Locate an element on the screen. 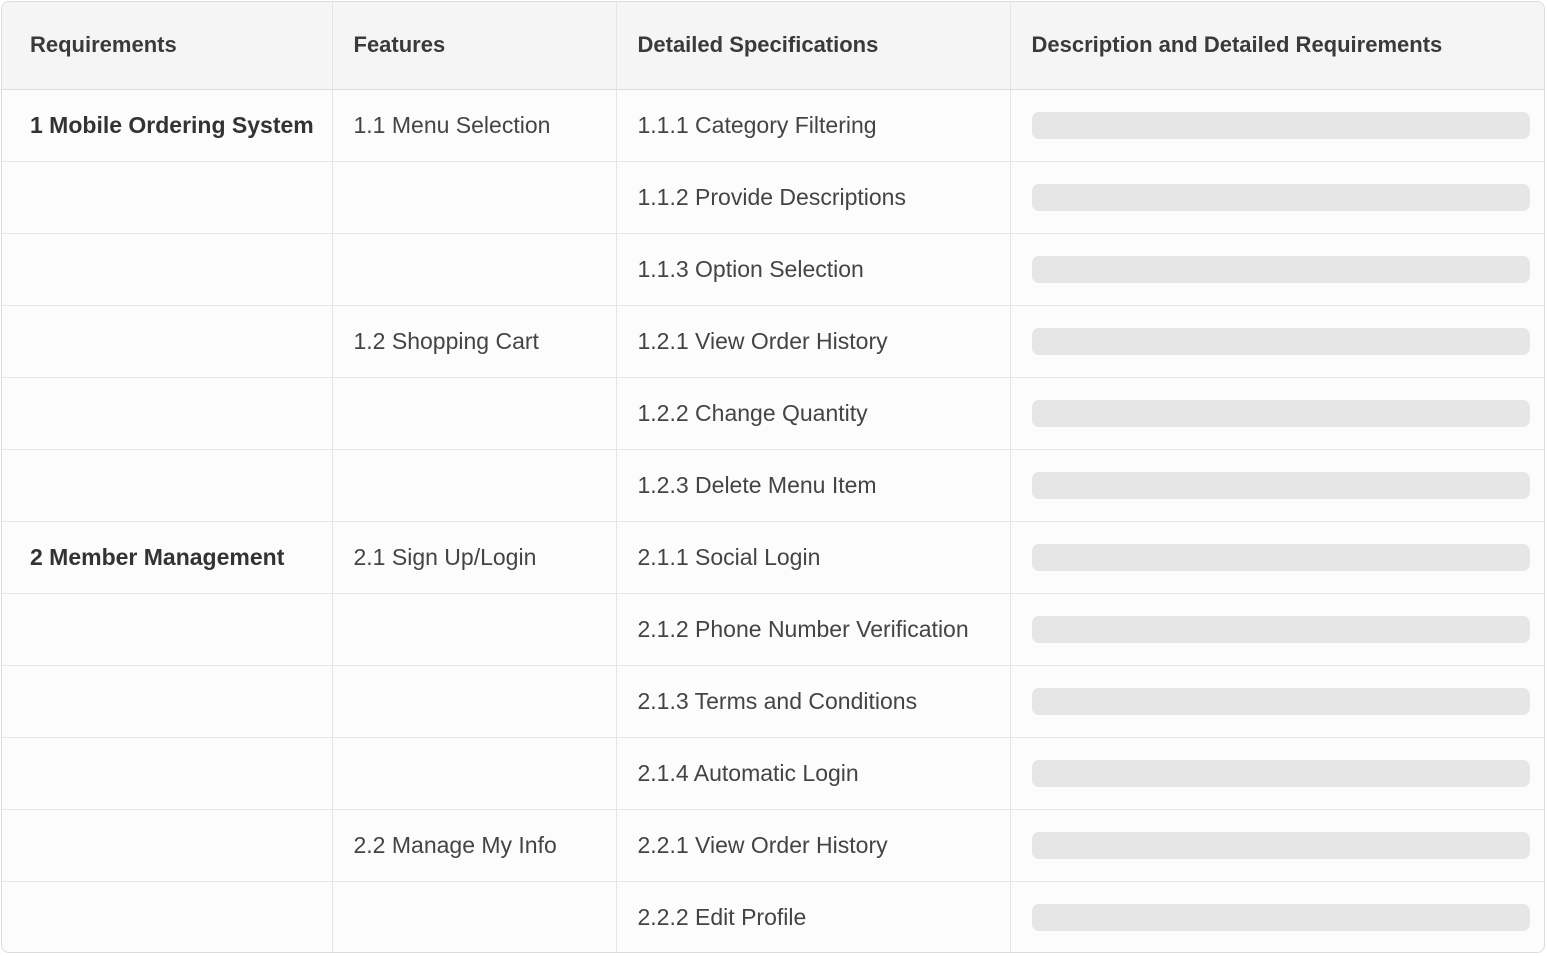 This screenshot has width=1548, height=956. table-row: 2.1.2 Phone Number Verification is located at coordinates (773, 629).